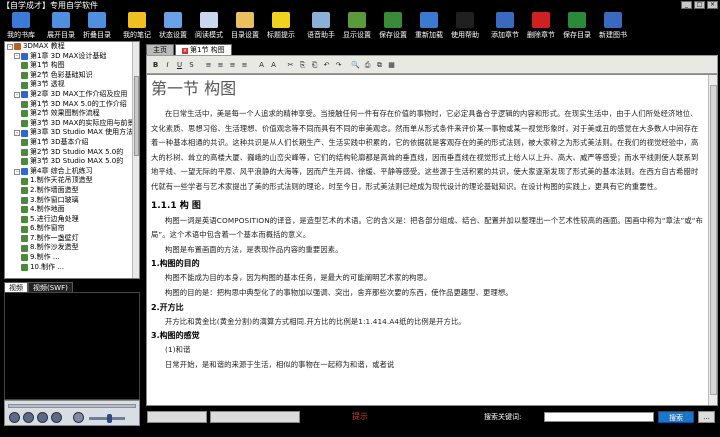 This screenshot has width=720, height=437. I want to click on editor-tool-button: ▦, so click(391, 64).